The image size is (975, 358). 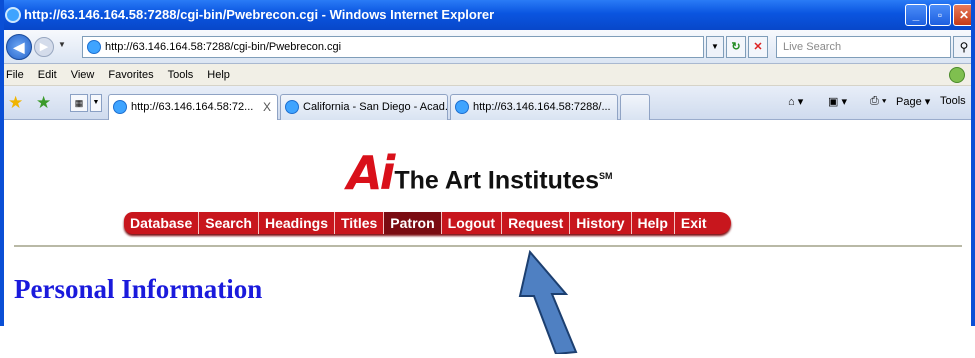 What do you see at coordinates (694, 223) in the screenshot?
I see `nav-exit: Exit` at bounding box center [694, 223].